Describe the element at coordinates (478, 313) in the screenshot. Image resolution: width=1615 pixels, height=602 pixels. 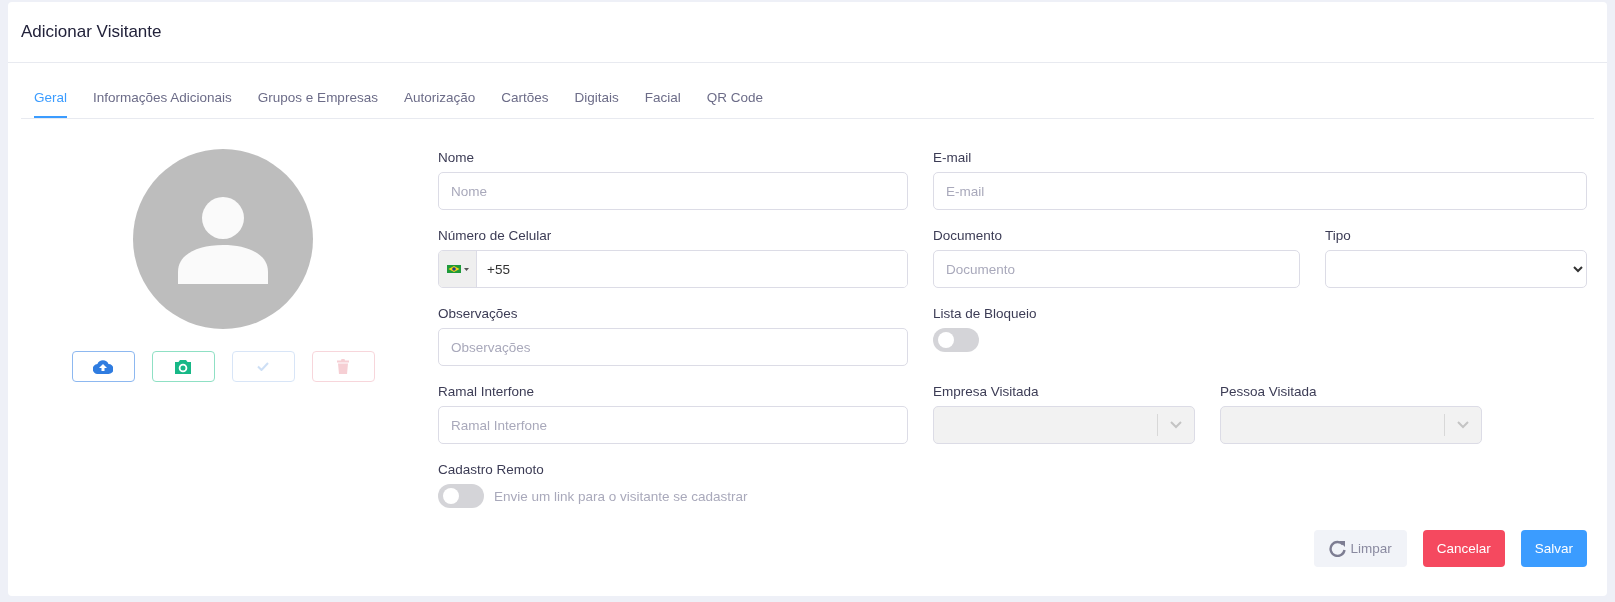
I see `field-label: Observações` at that location.